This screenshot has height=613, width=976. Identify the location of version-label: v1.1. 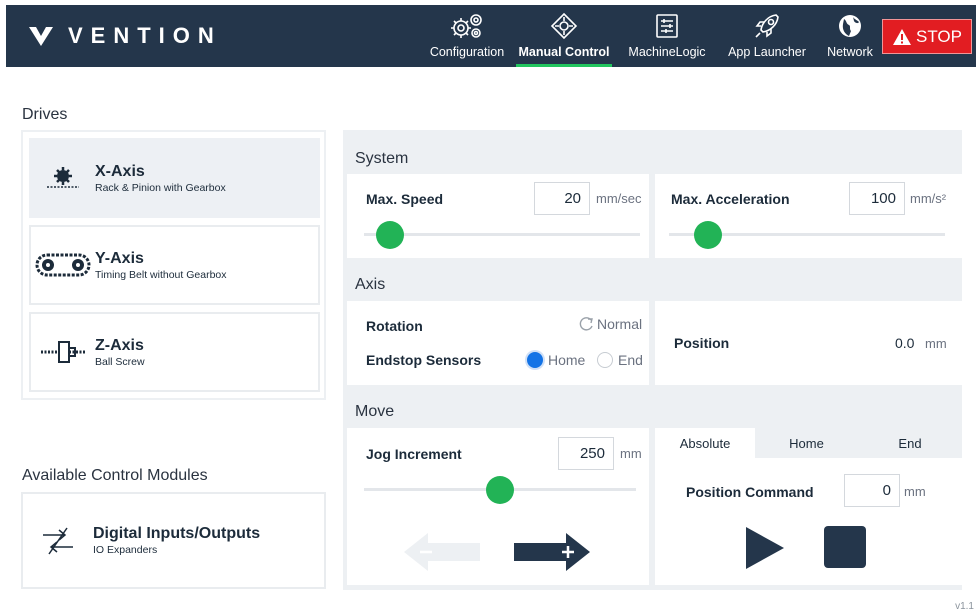
(964, 606).